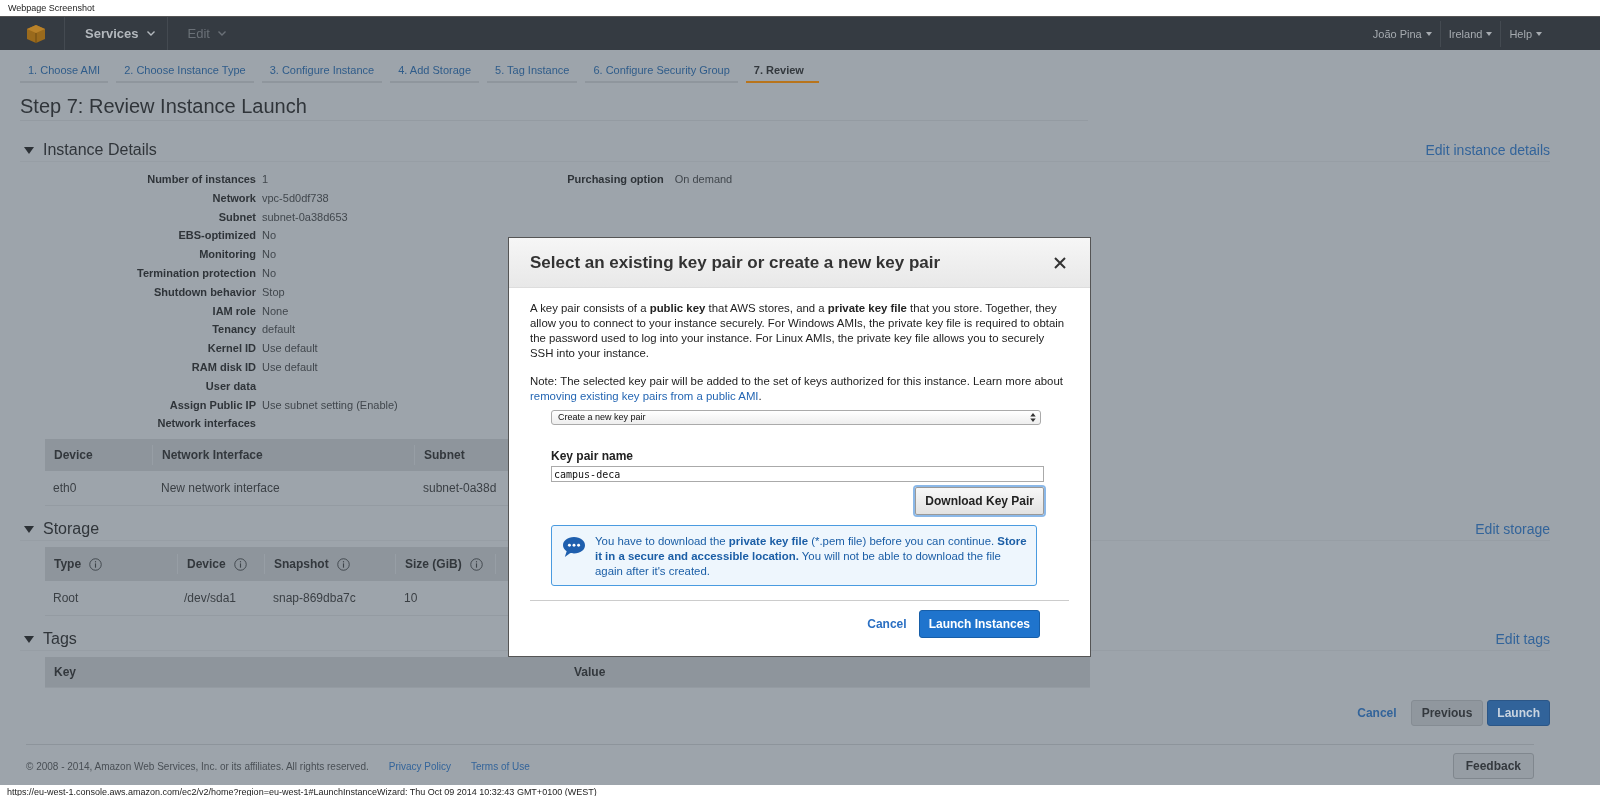 This screenshot has width=1600, height=796. I want to click on edit-link: Edit storage, so click(1512, 529).